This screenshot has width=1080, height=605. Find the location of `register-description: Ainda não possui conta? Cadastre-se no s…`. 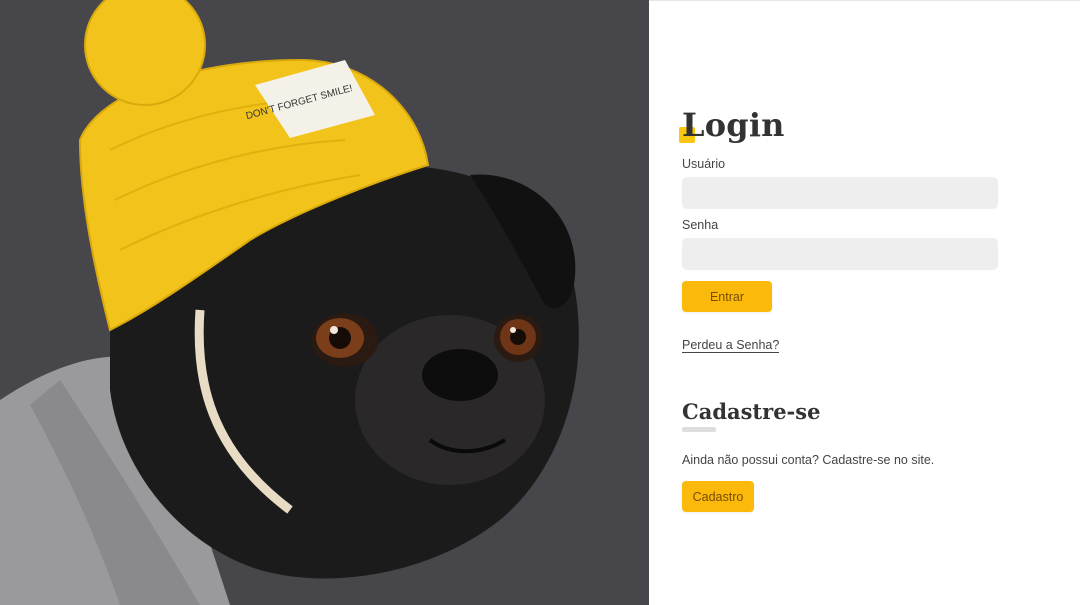

register-description: Ainda não possui conta? Cadastre-se no s… is located at coordinates (808, 460).